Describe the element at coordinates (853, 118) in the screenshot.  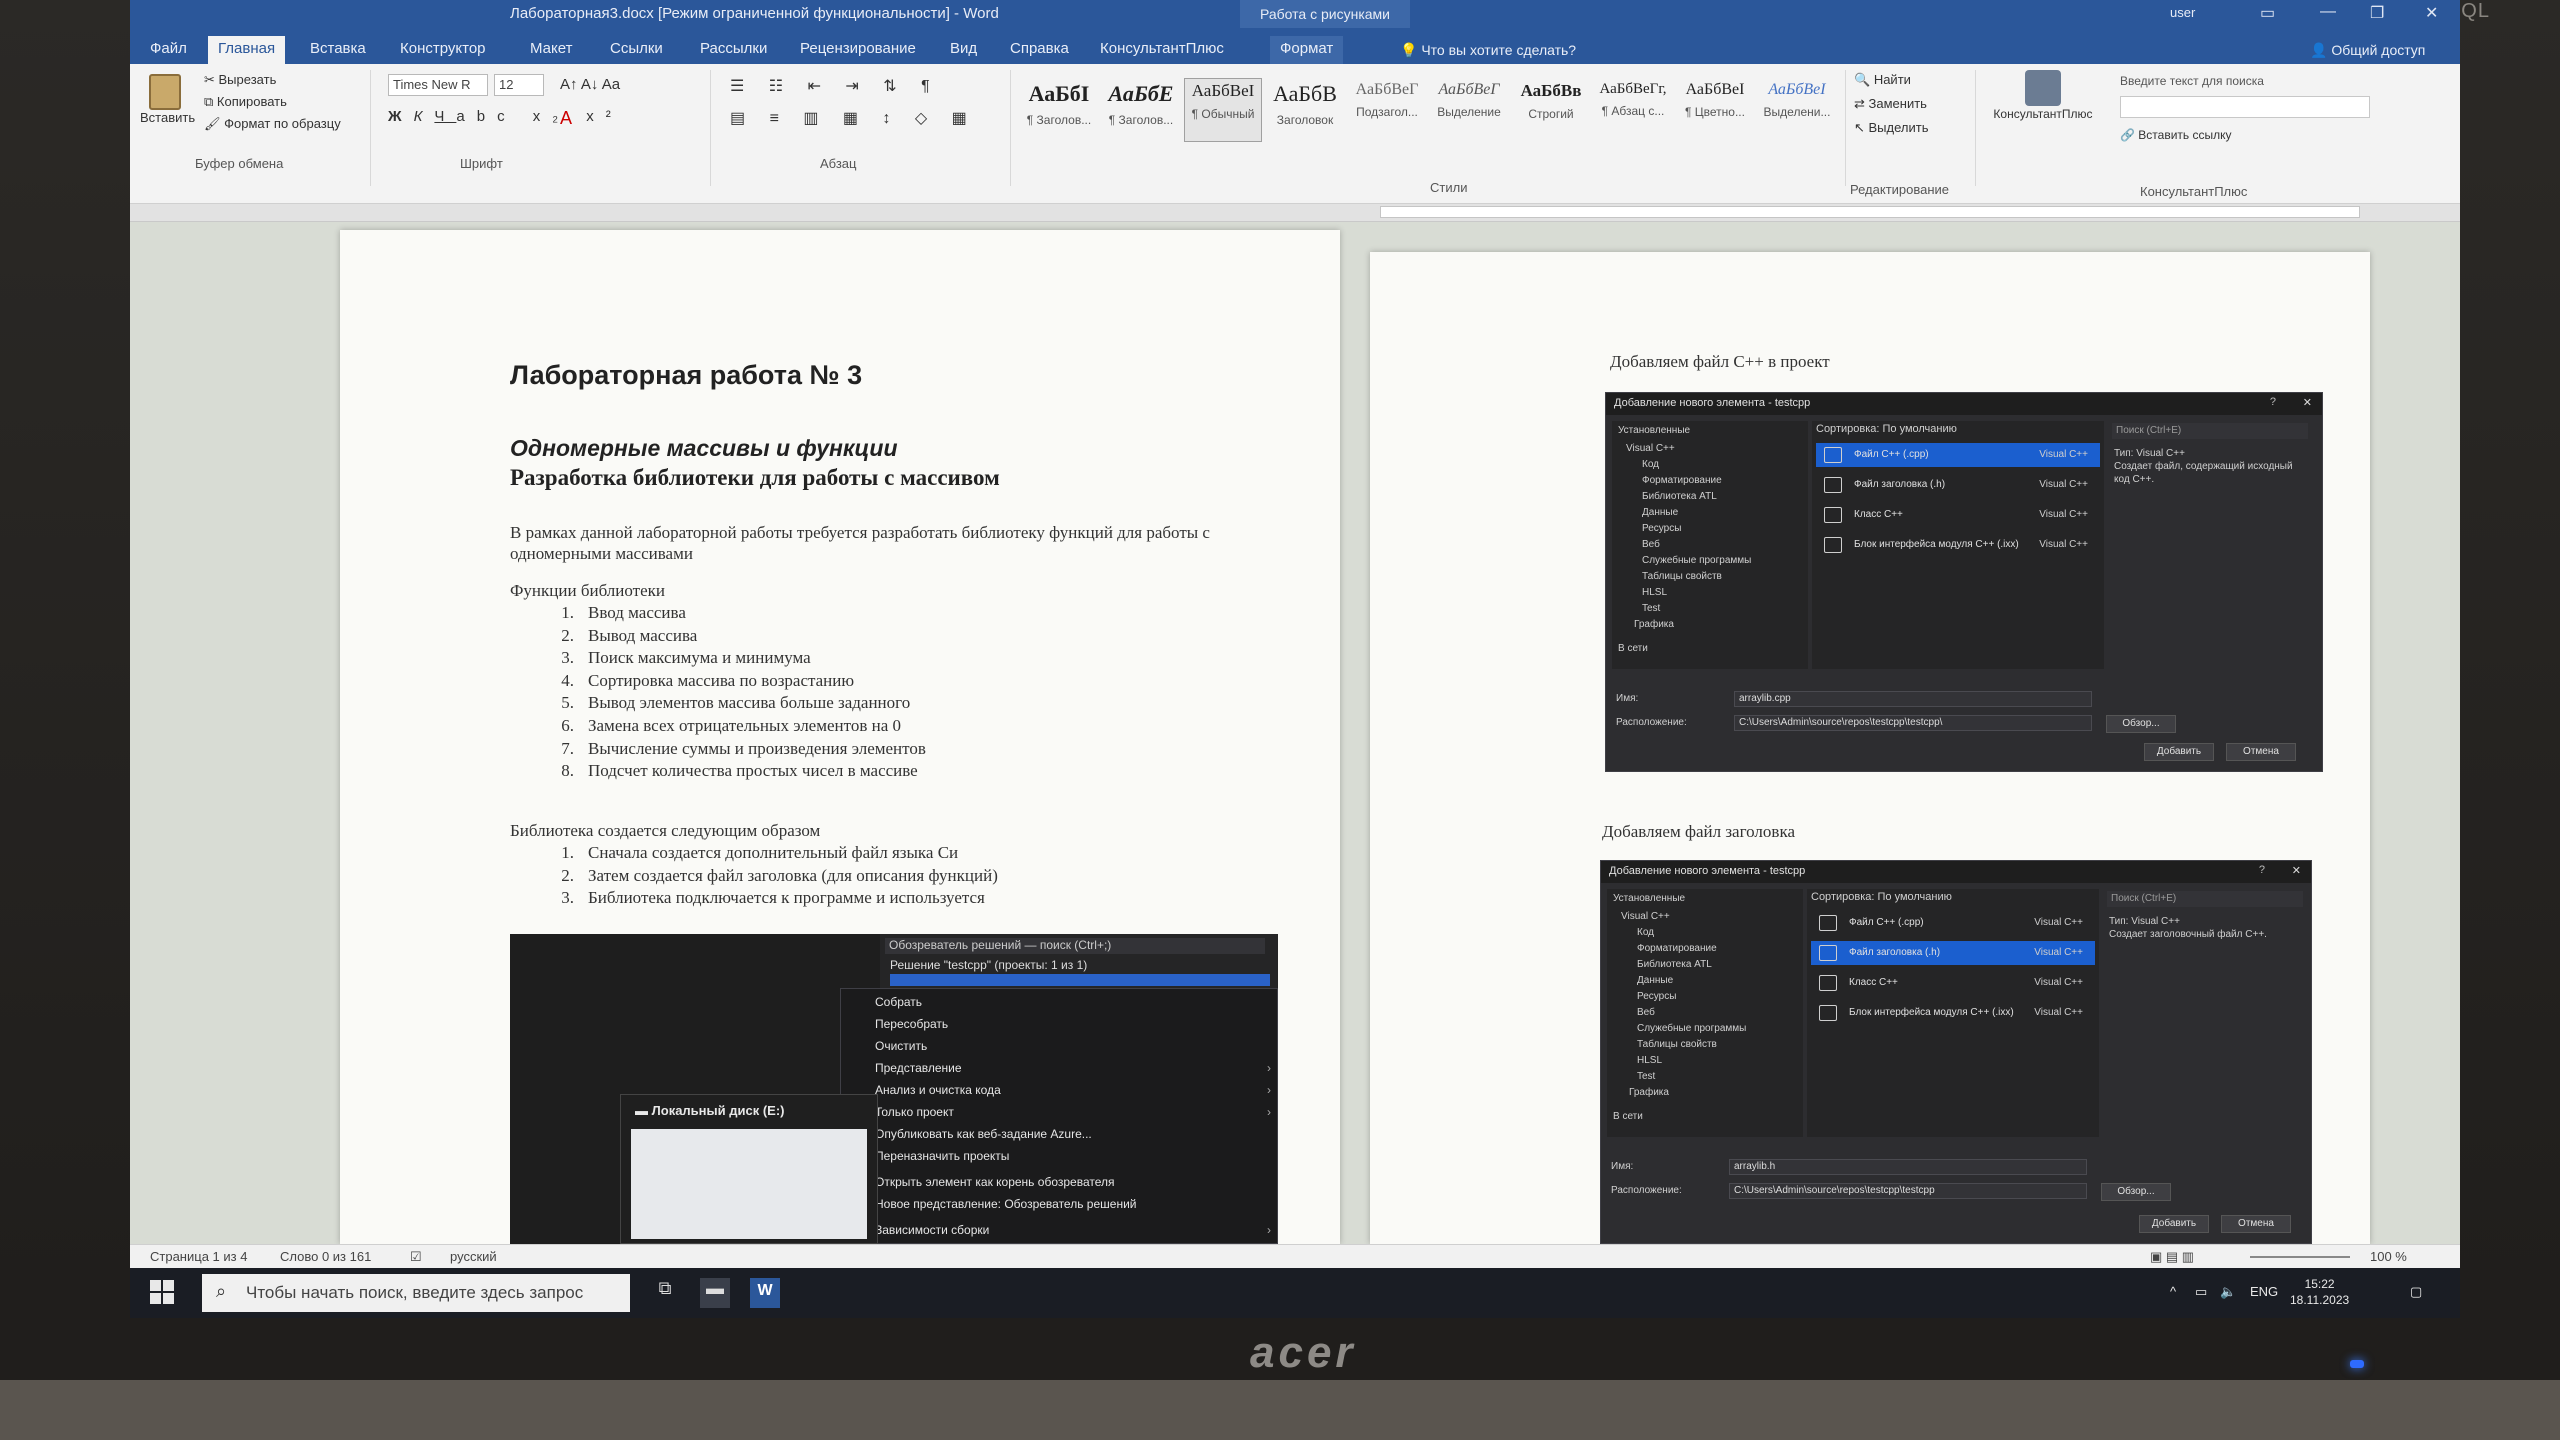
I see `align-buttons: ▤ ≡ ▥ ▦ ↕ ◇ ▦` at that location.